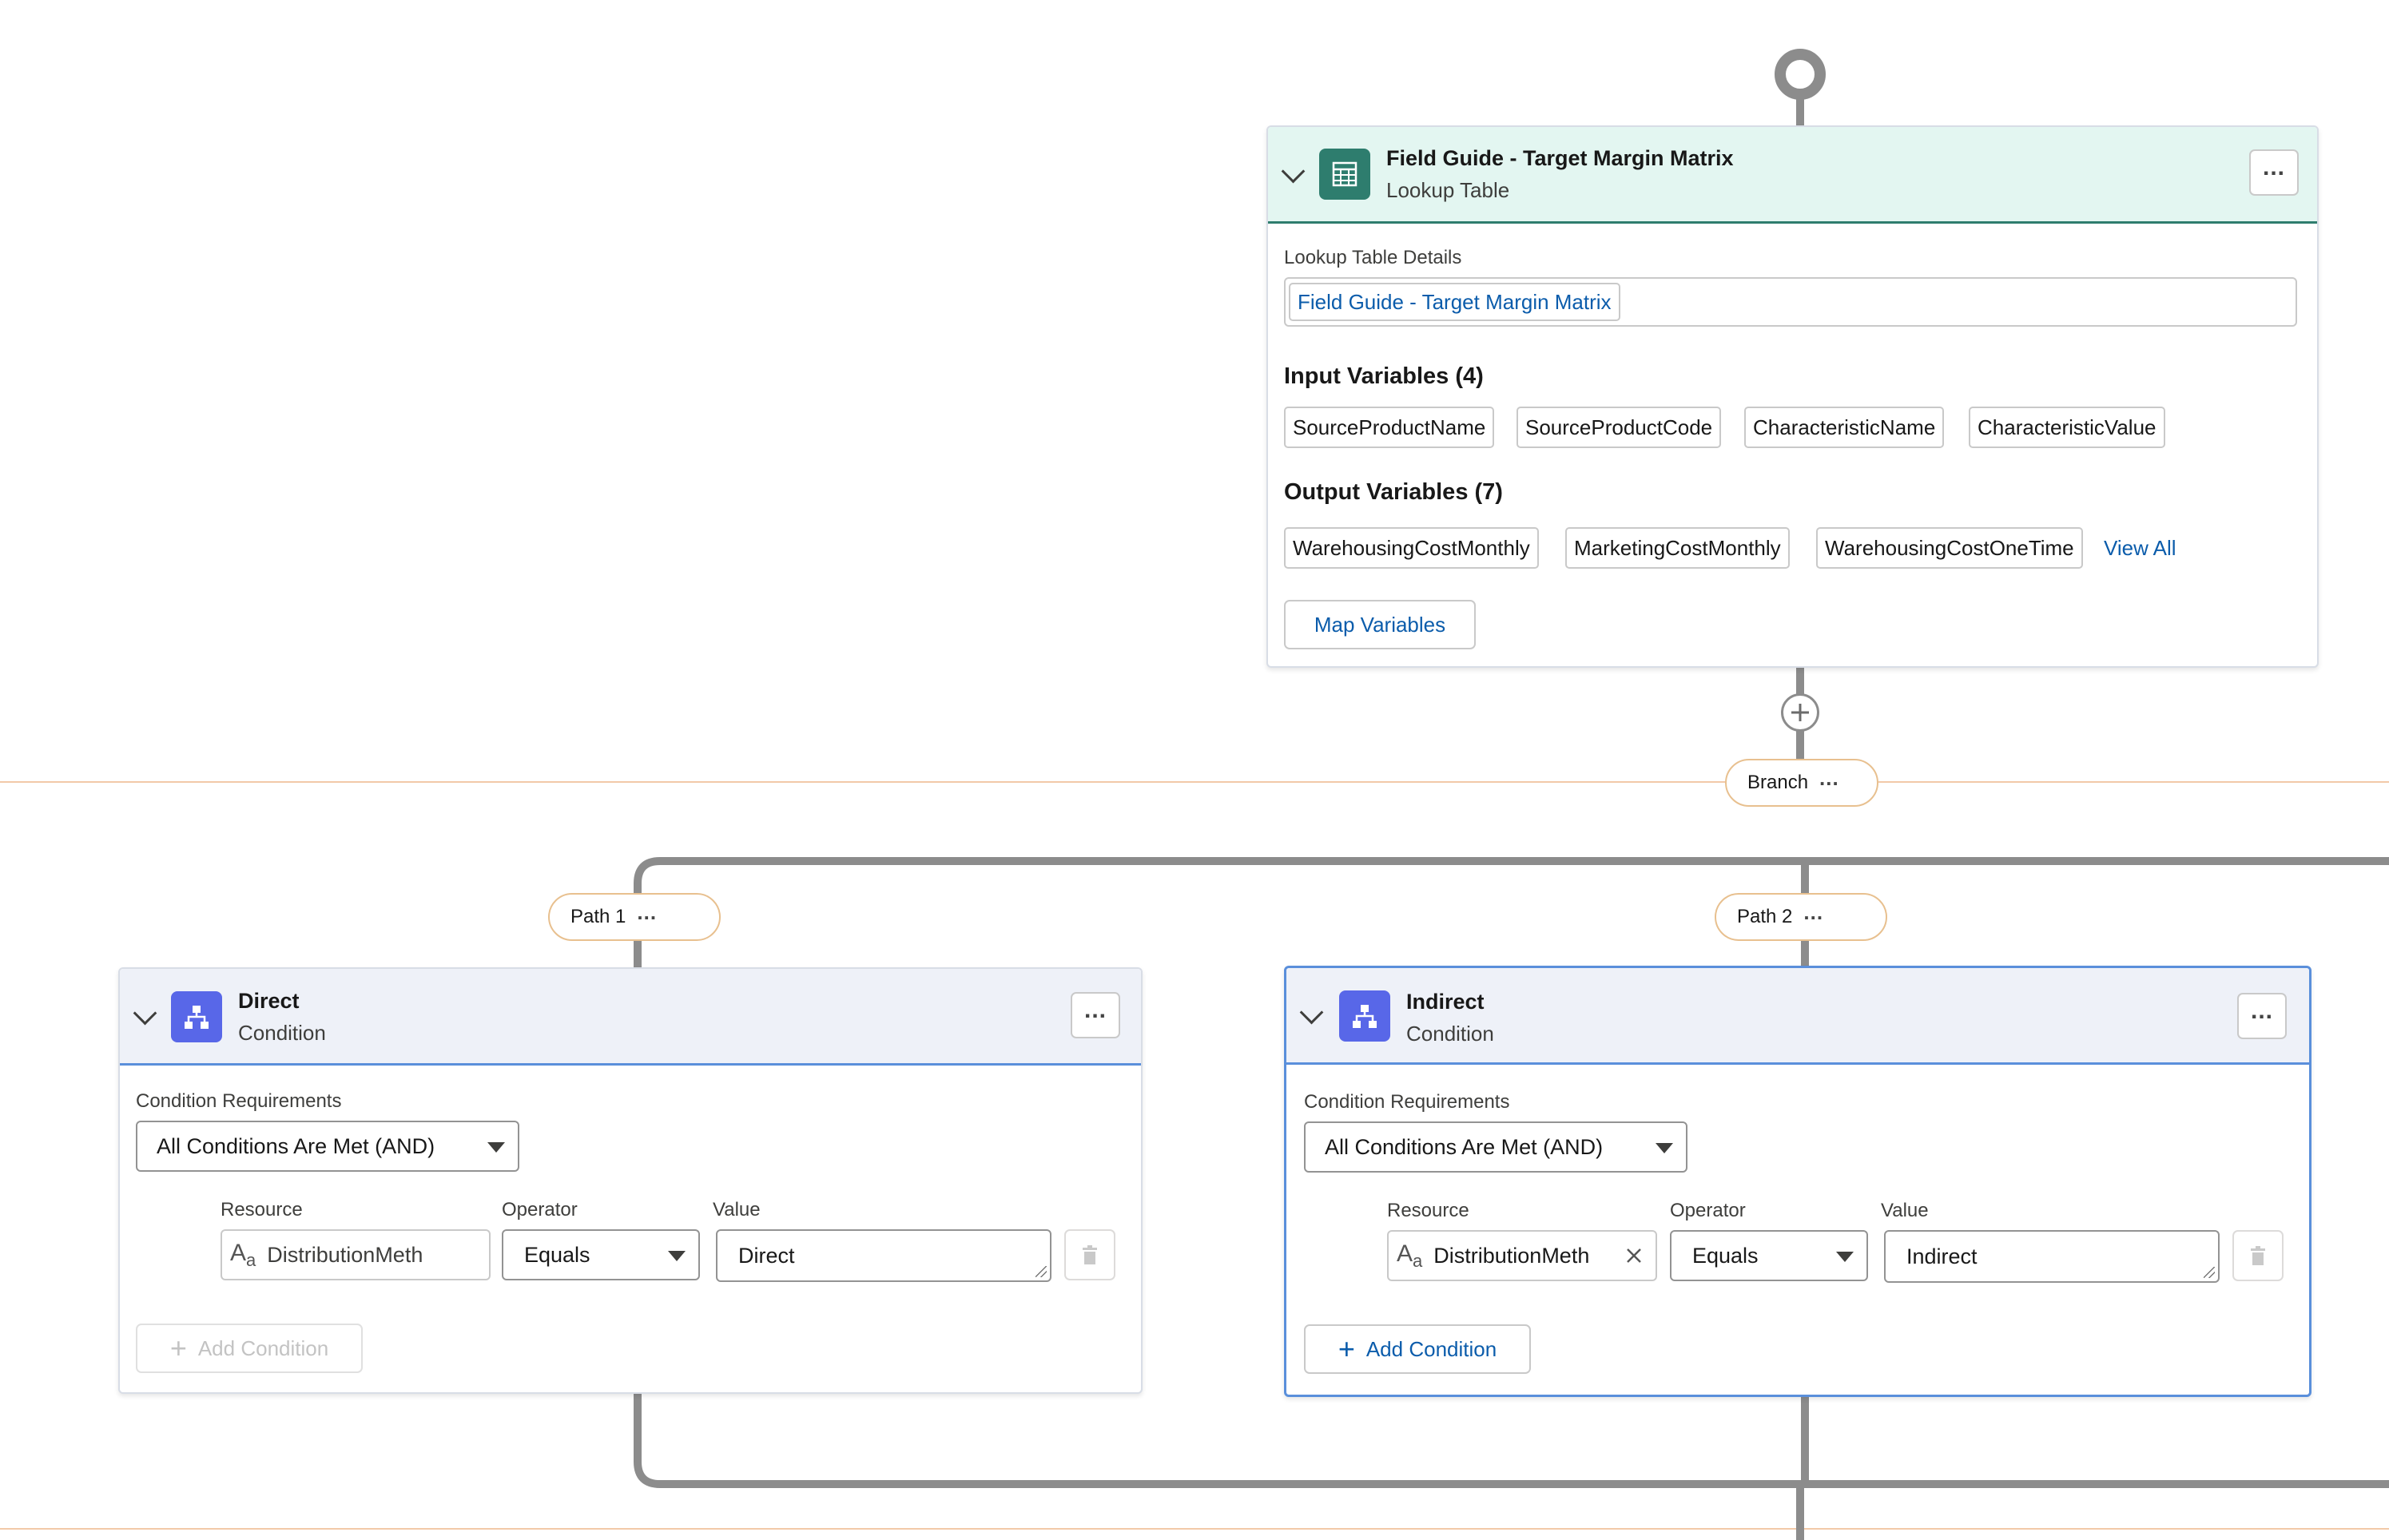 The width and height of the screenshot is (2389, 1540). What do you see at coordinates (2140, 548) in the screenshot?
I see `view-all-link: View All` at bounding box center [2140, 548].